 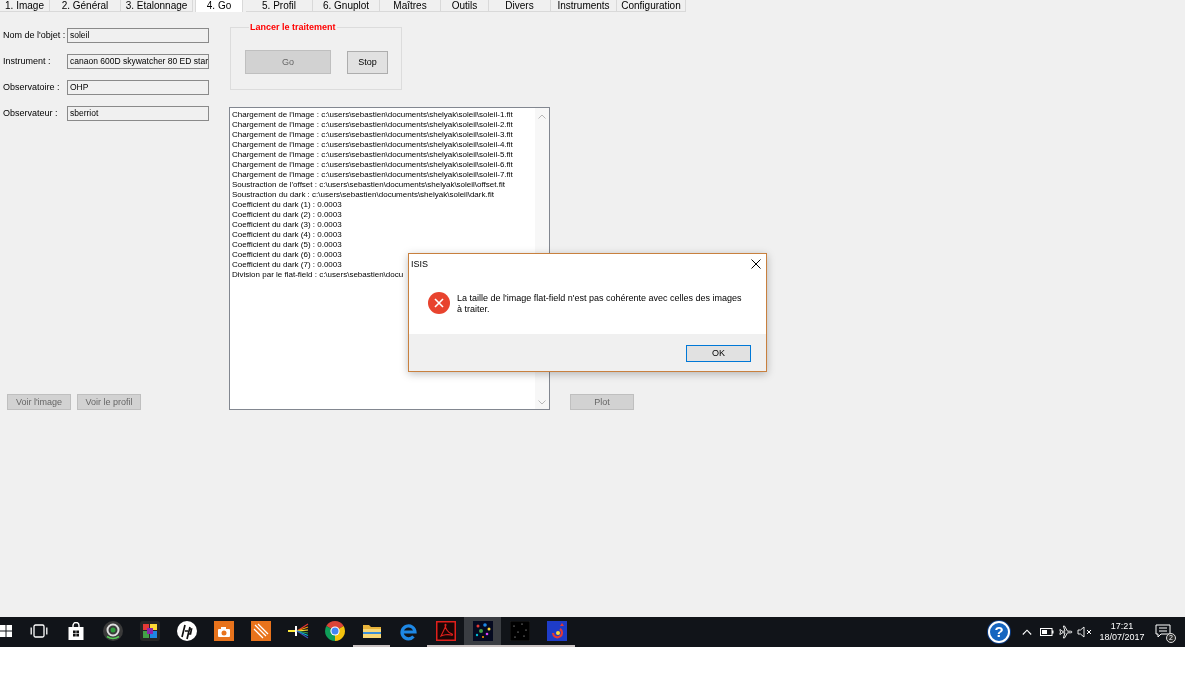 I want to click on log-line: Coefficient du dark (1) : 0.0003, so click(x=287, y=205).